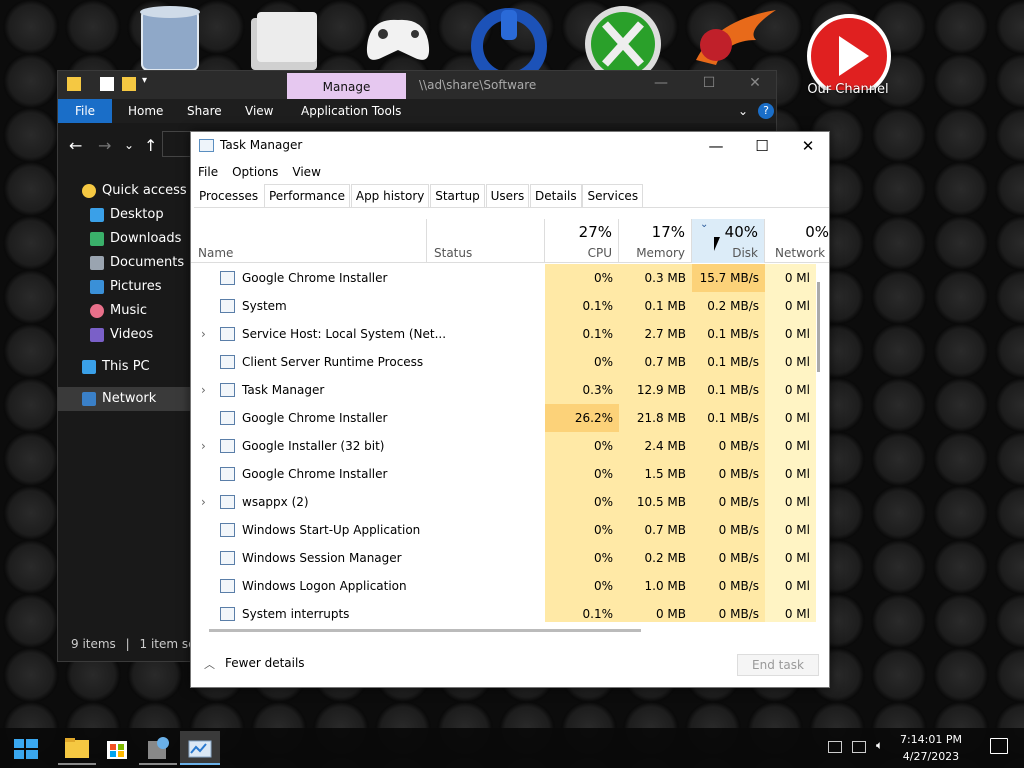 The image size is (1024, 768). What do you see at coordinates (204, 111) in the screenshot?
I see `ribbon-tab-share: Share` at bounding box center [204, 111].